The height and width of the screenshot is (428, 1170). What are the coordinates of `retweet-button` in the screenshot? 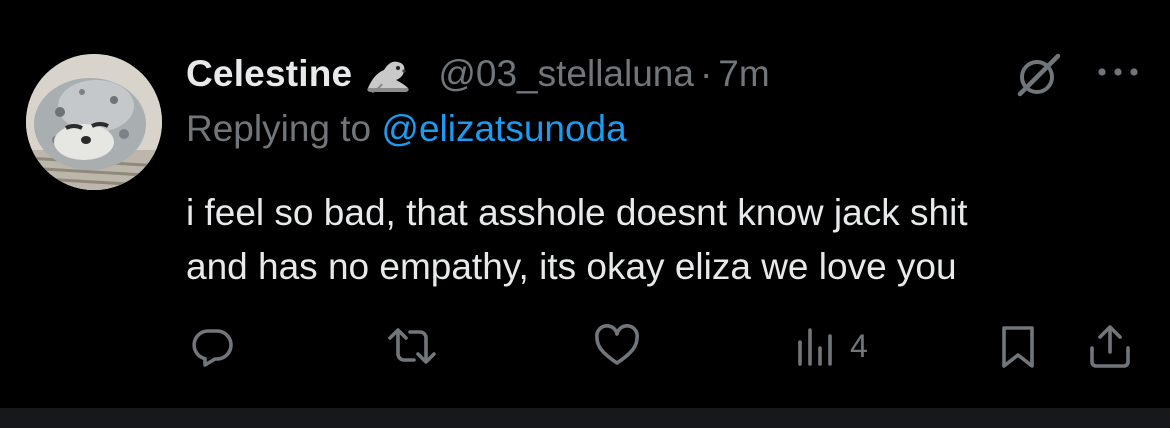 It's located at (412, 346).